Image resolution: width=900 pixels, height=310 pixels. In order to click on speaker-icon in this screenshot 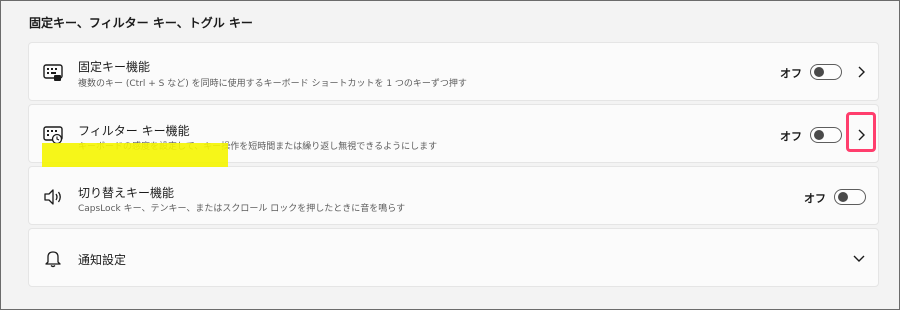, I will do `click(52, 197)`.